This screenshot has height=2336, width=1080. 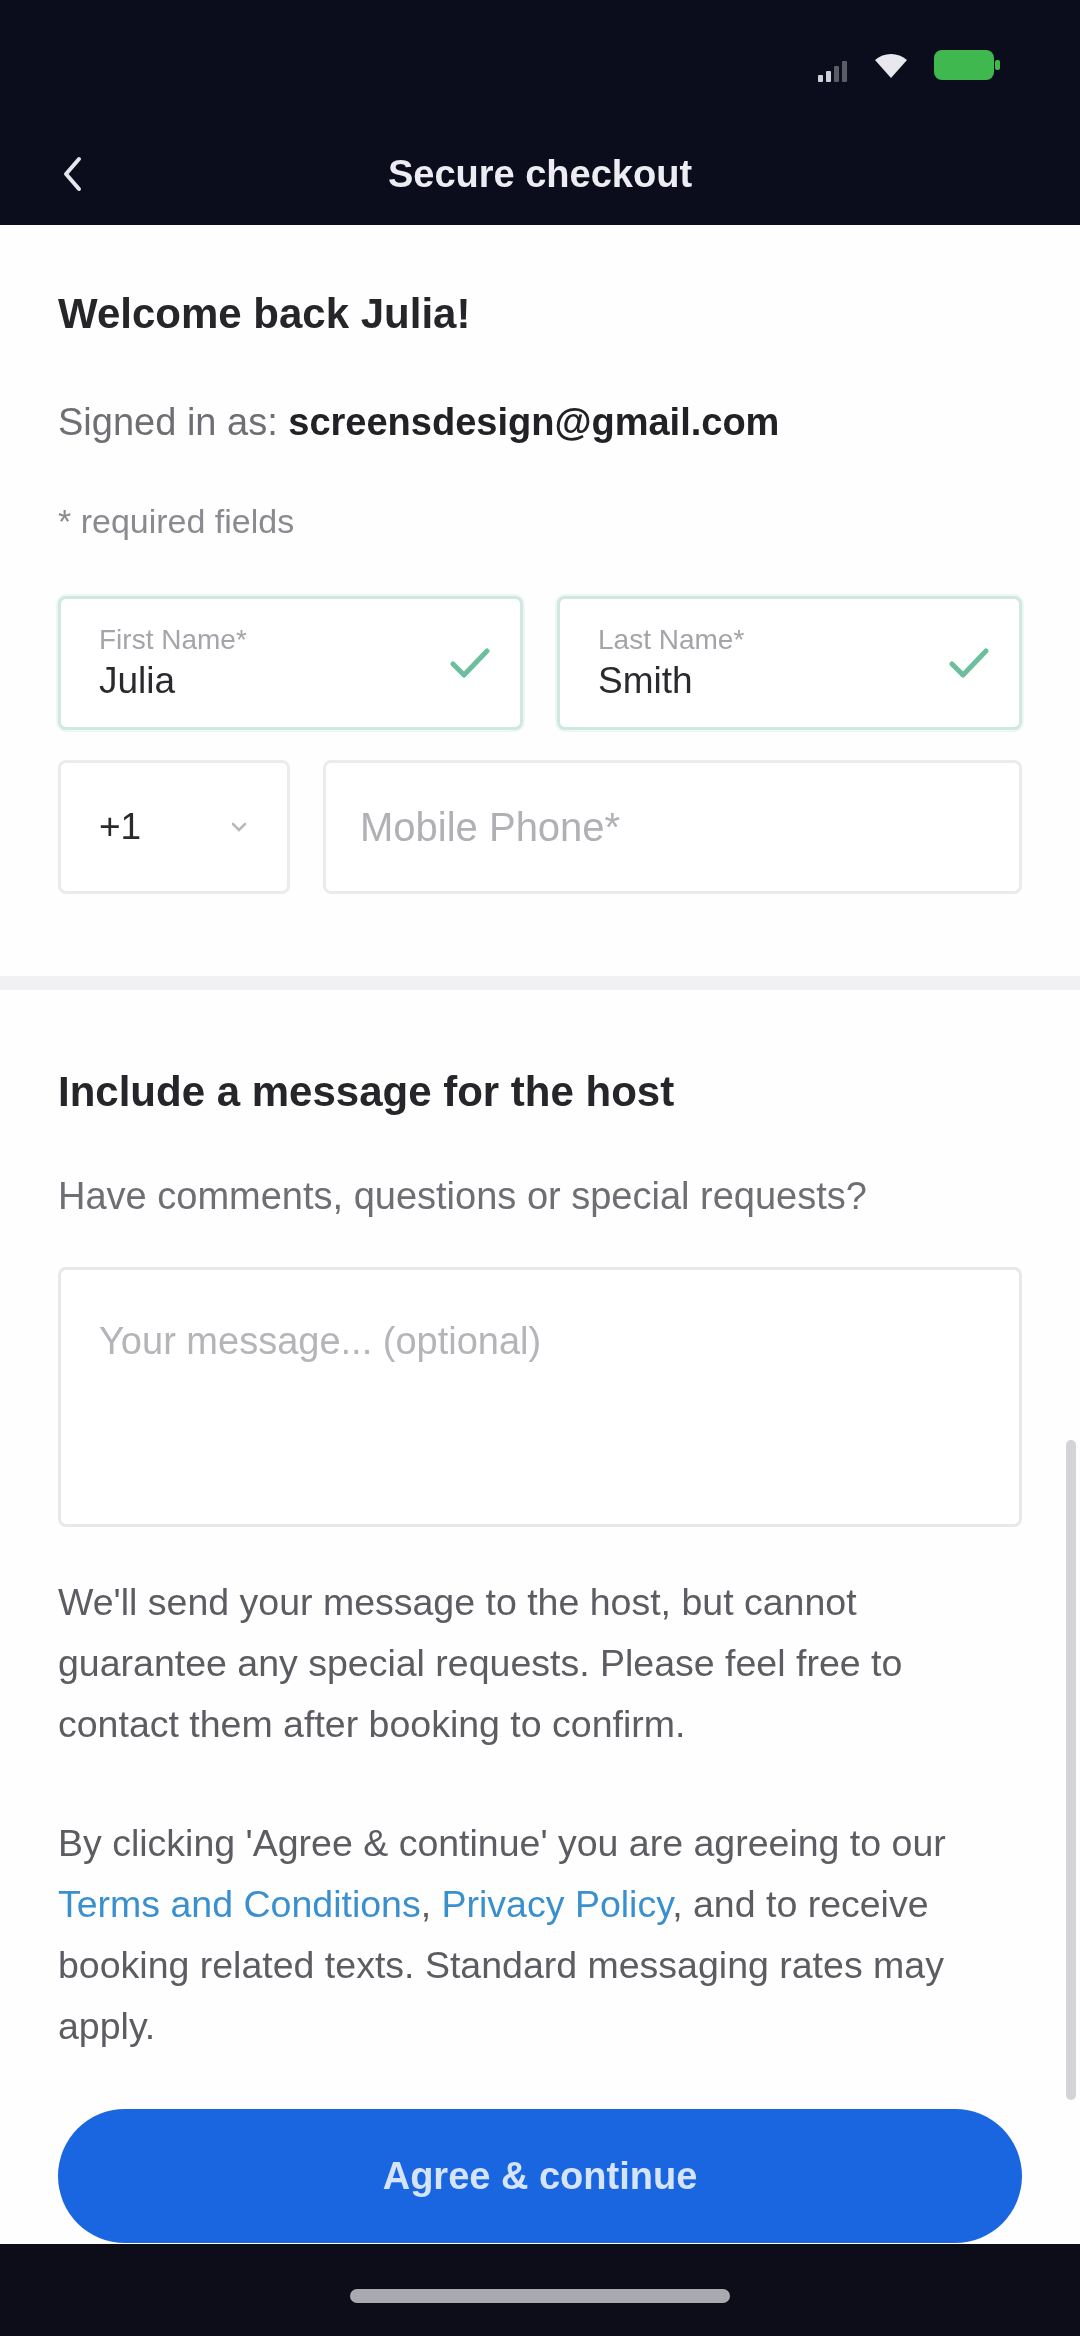 I want to click on battery-icon, so click(x=967, y=65).